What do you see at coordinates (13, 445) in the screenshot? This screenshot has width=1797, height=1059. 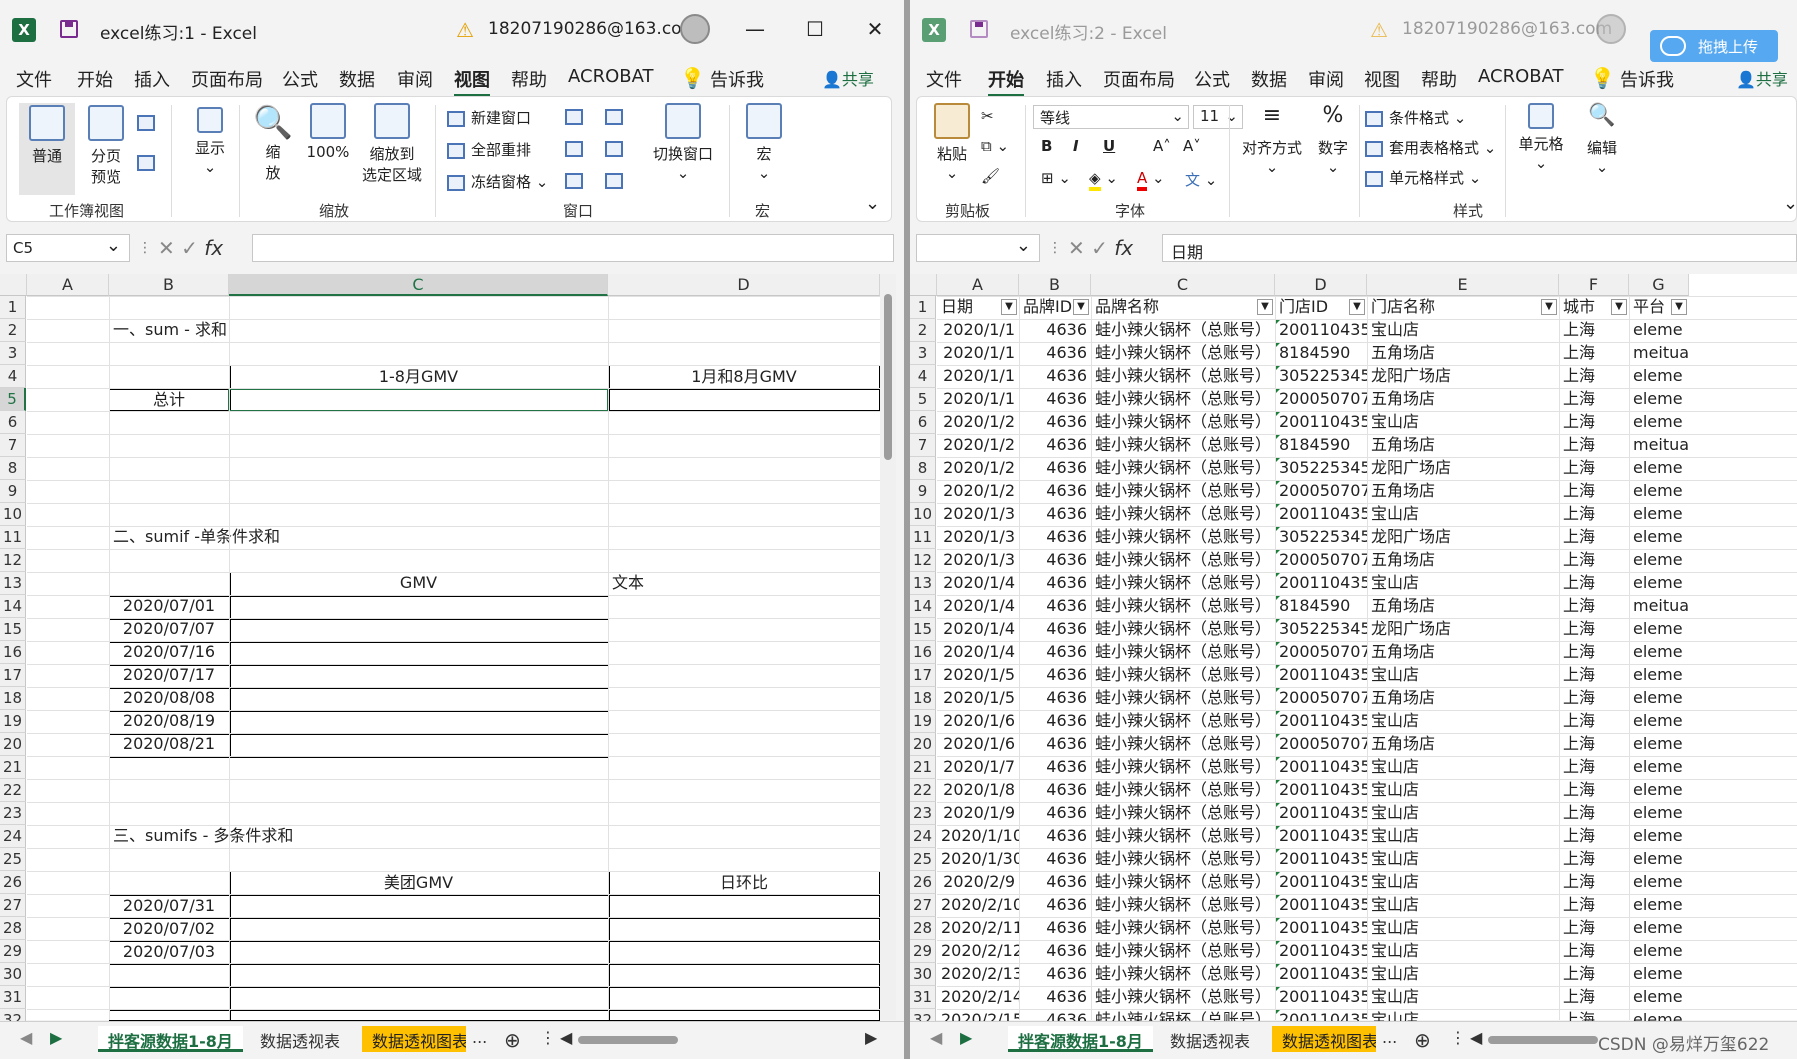 I see `row-header-7: 7` at bounding box center [13, 445].